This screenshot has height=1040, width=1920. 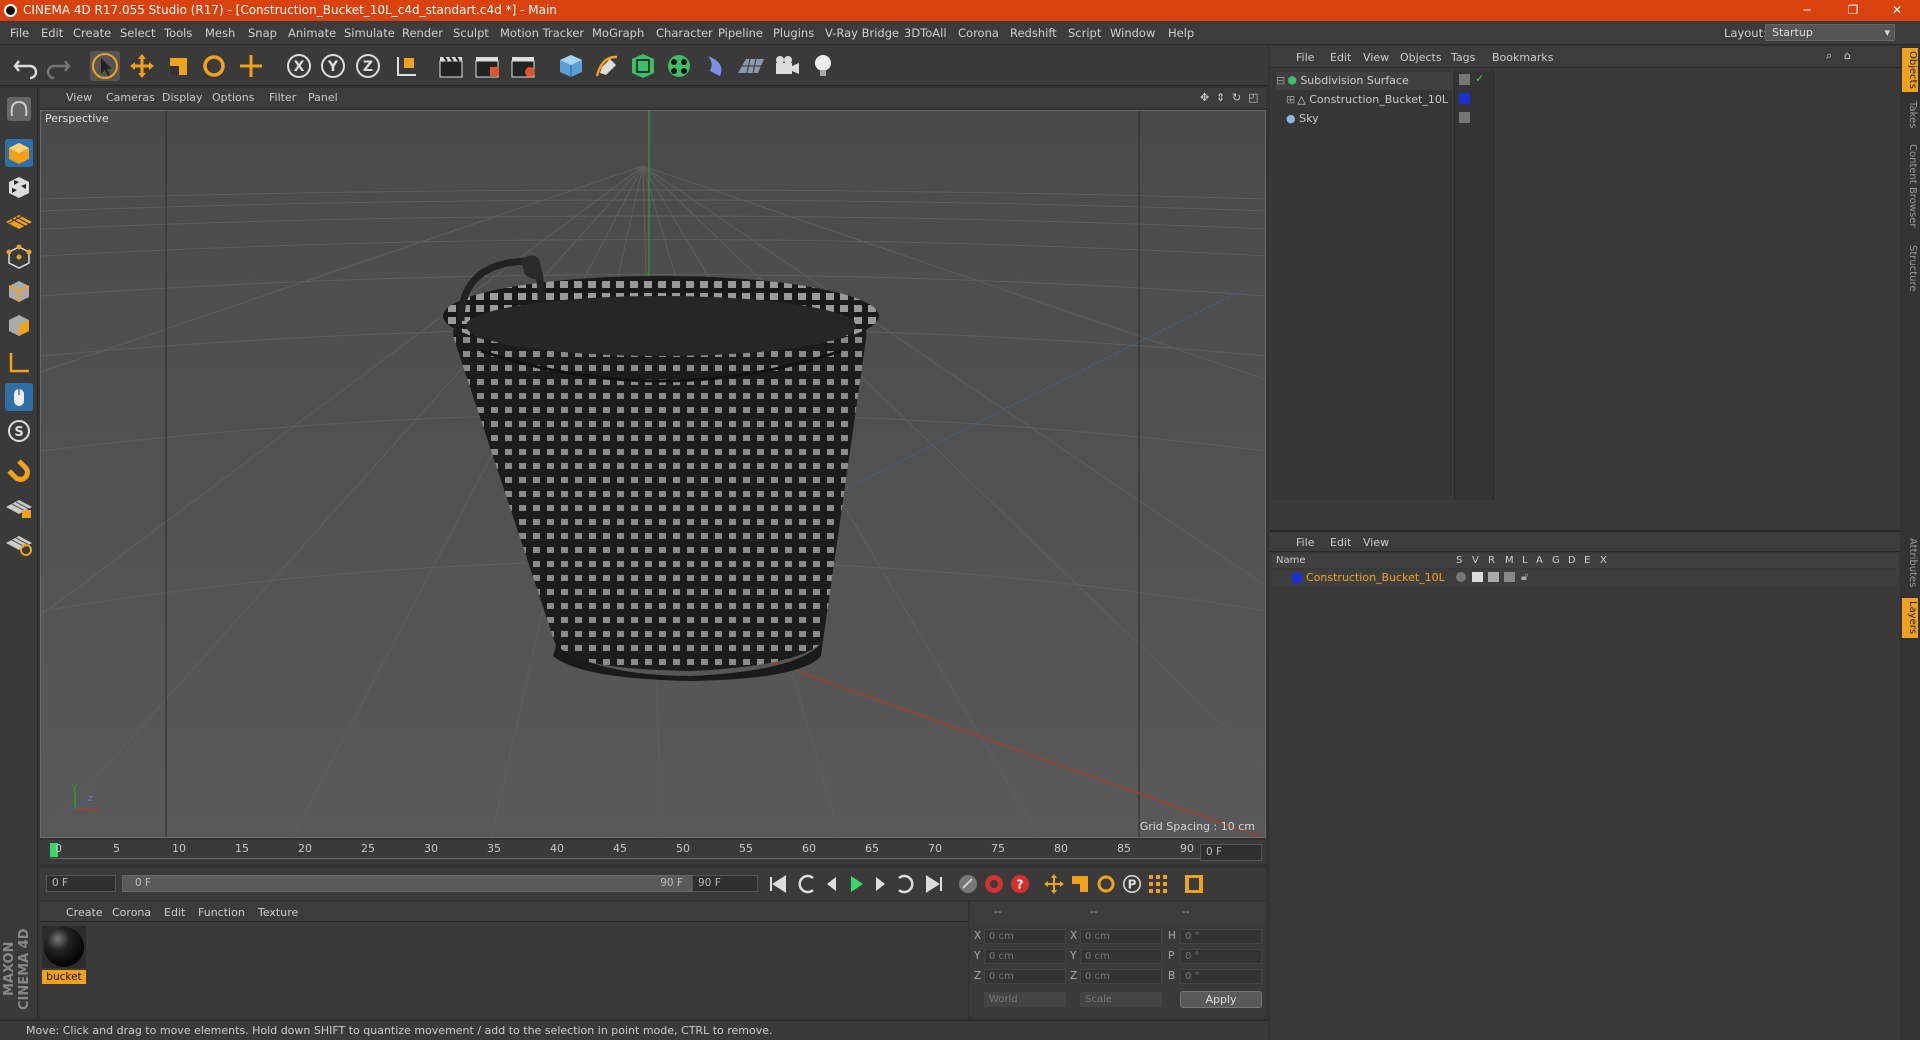 I want to click on layer-solo-toggle, so click(x=1461, y=577).